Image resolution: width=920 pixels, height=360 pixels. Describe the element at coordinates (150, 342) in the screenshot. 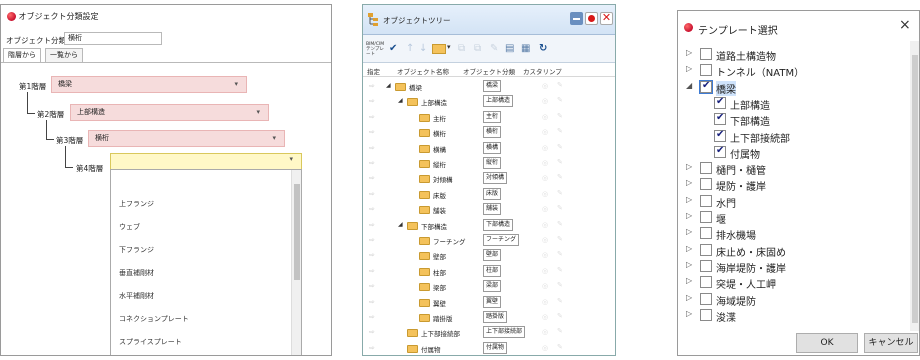

I see `dropdown-option: スプライスプレート` at that location.